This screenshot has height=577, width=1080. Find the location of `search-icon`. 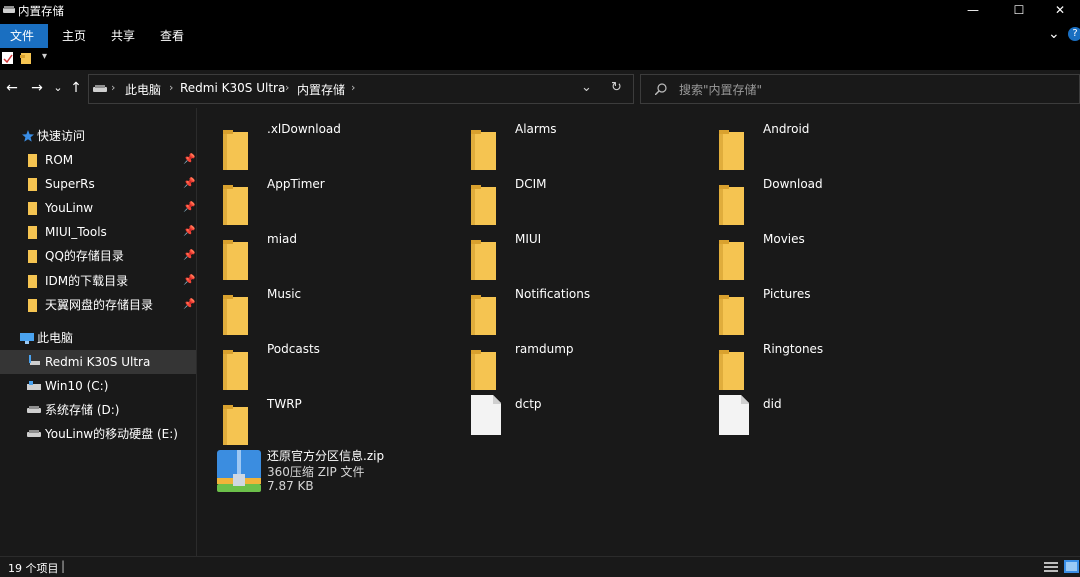

search-icon is located at coordinates (661, 89).